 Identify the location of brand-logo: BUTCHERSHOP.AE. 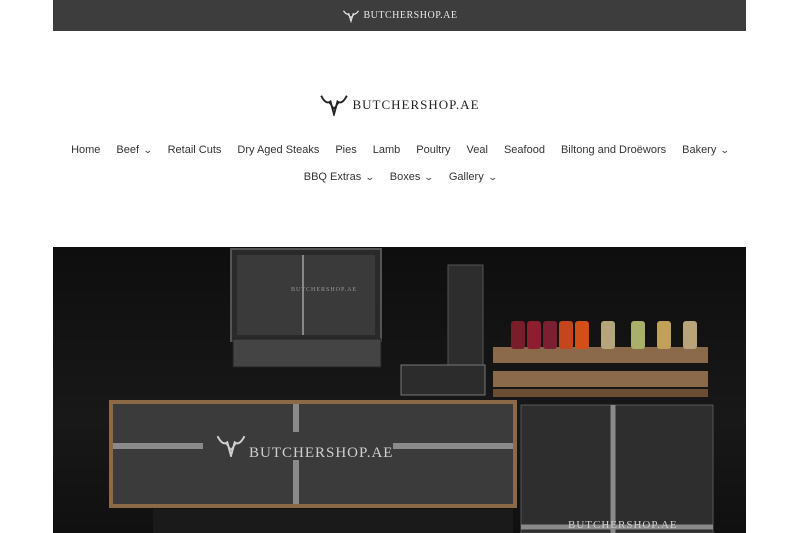
(400, 105).